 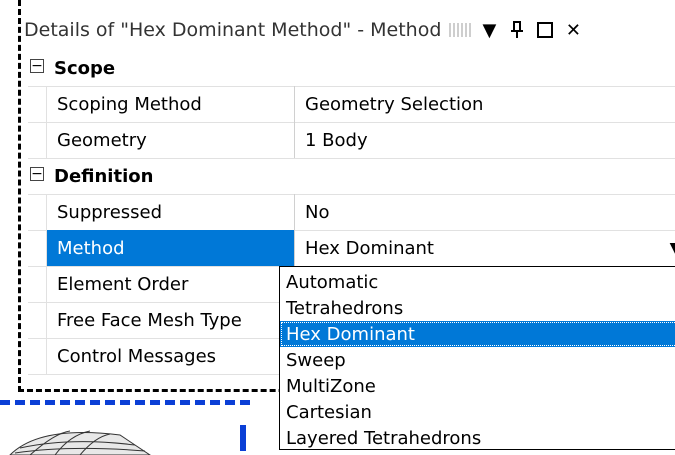 I want to click on section-label: Definition, so click(x=104, y=176).